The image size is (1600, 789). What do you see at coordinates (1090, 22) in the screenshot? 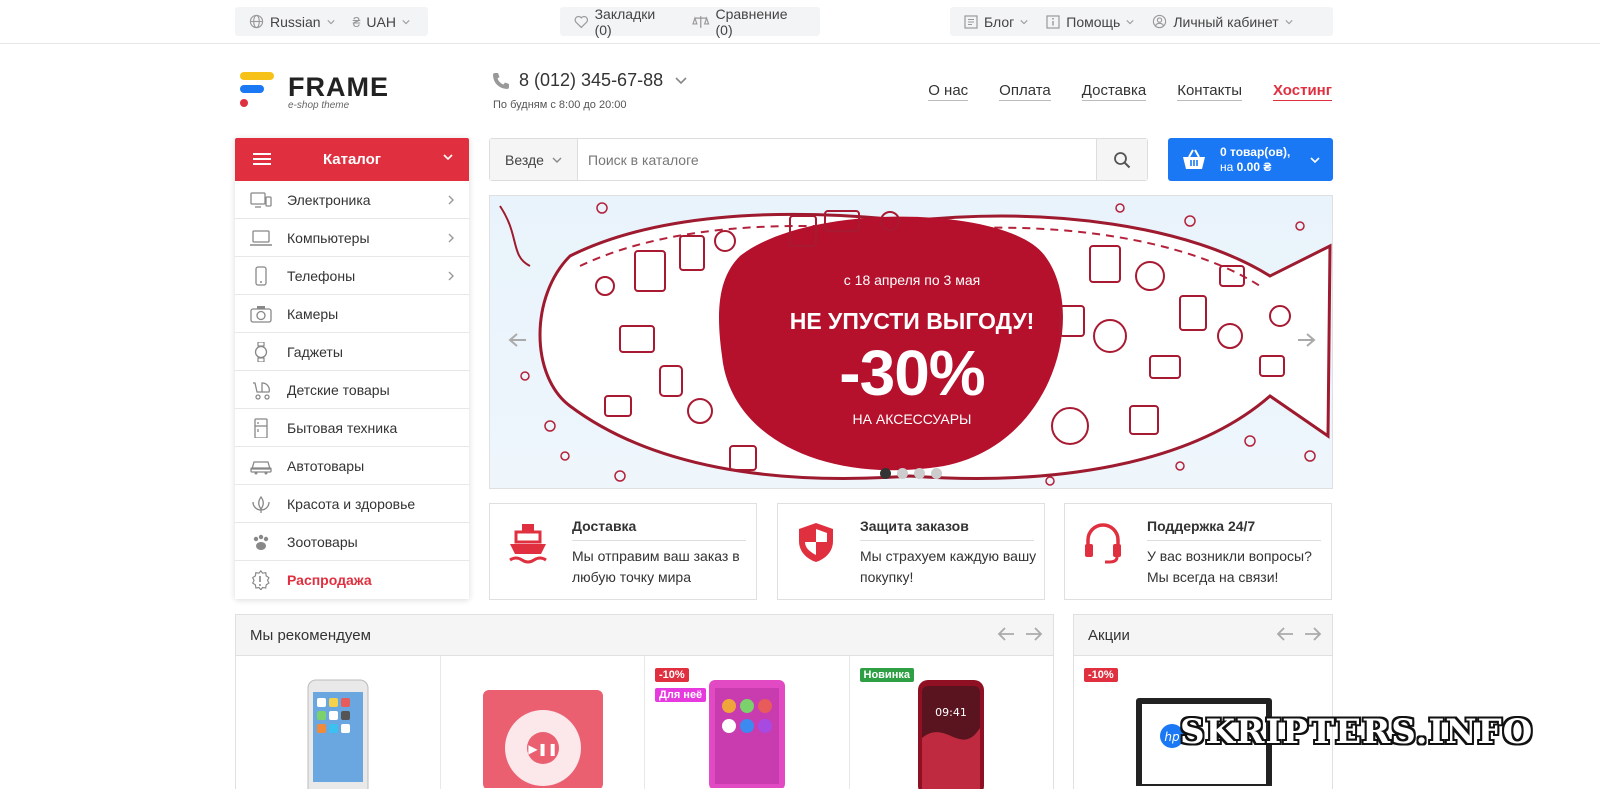
I see `help-menu: Помощь` at bounding box center [1090, 22].